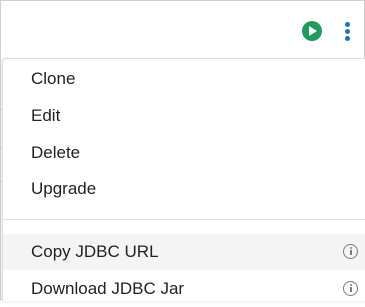  I want to click on menu-divider, so click(184, 219).